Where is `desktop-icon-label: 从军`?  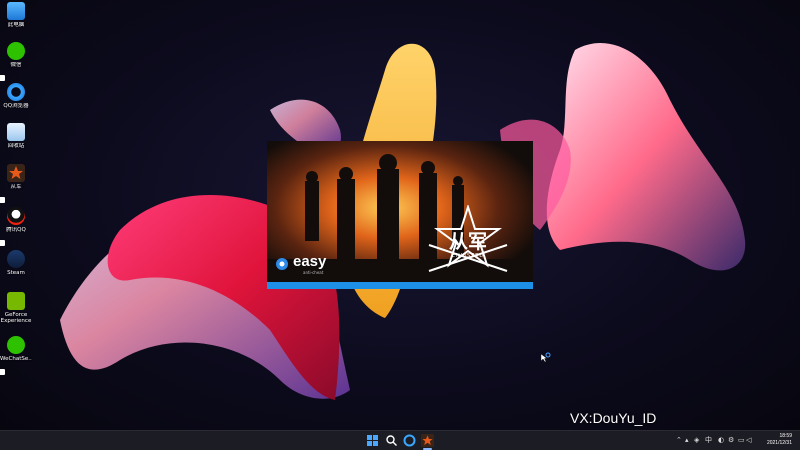
desktop-icon-label: 从军 is located at coordinates (16, 187).